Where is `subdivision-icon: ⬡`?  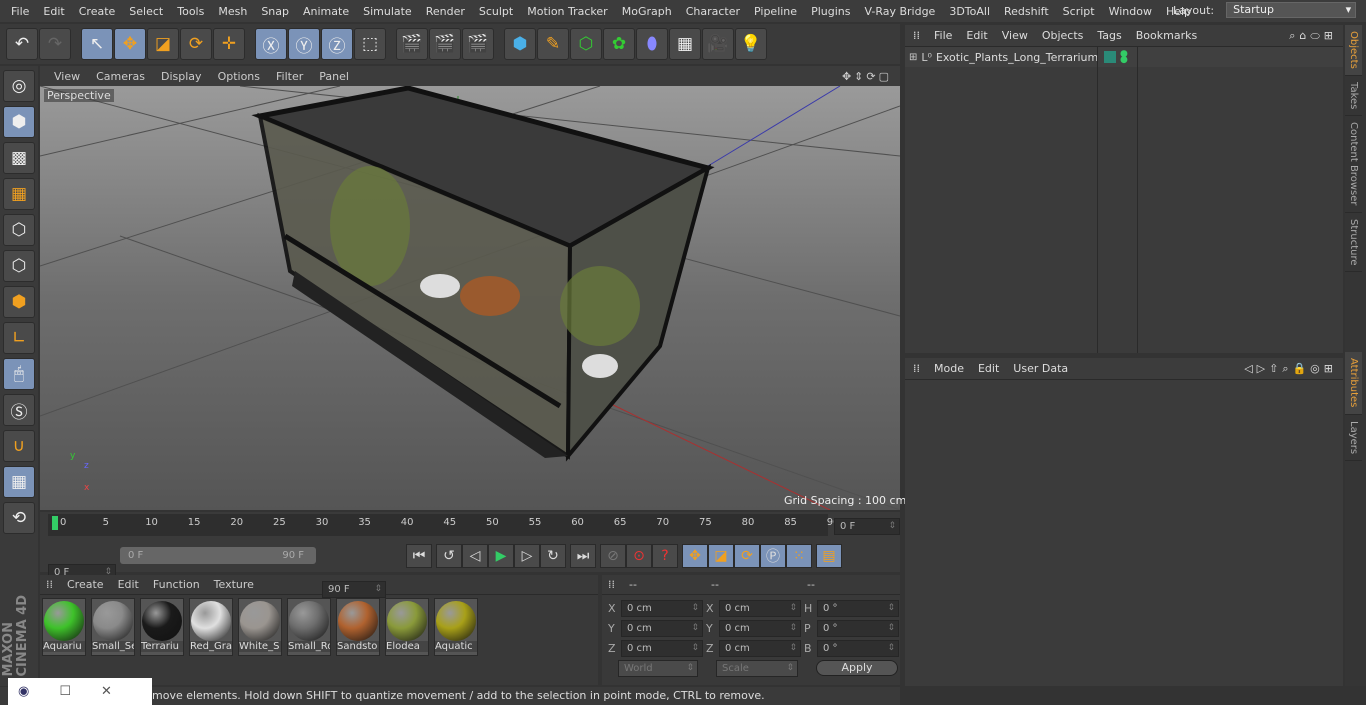 subdivision-icon: ⬡ is located at coordinates (586, 44).